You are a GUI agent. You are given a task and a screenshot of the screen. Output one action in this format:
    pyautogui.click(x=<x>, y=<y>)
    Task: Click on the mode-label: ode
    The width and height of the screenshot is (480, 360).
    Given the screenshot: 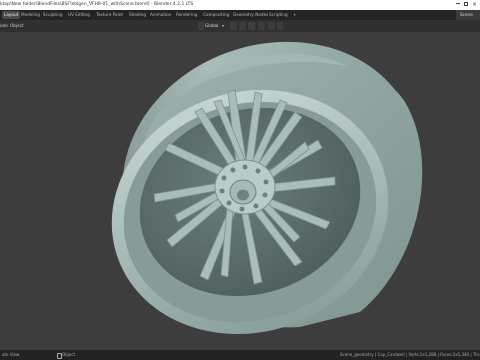 What is the action you would take?
    pyautogui.click(x=4, y=26)
    